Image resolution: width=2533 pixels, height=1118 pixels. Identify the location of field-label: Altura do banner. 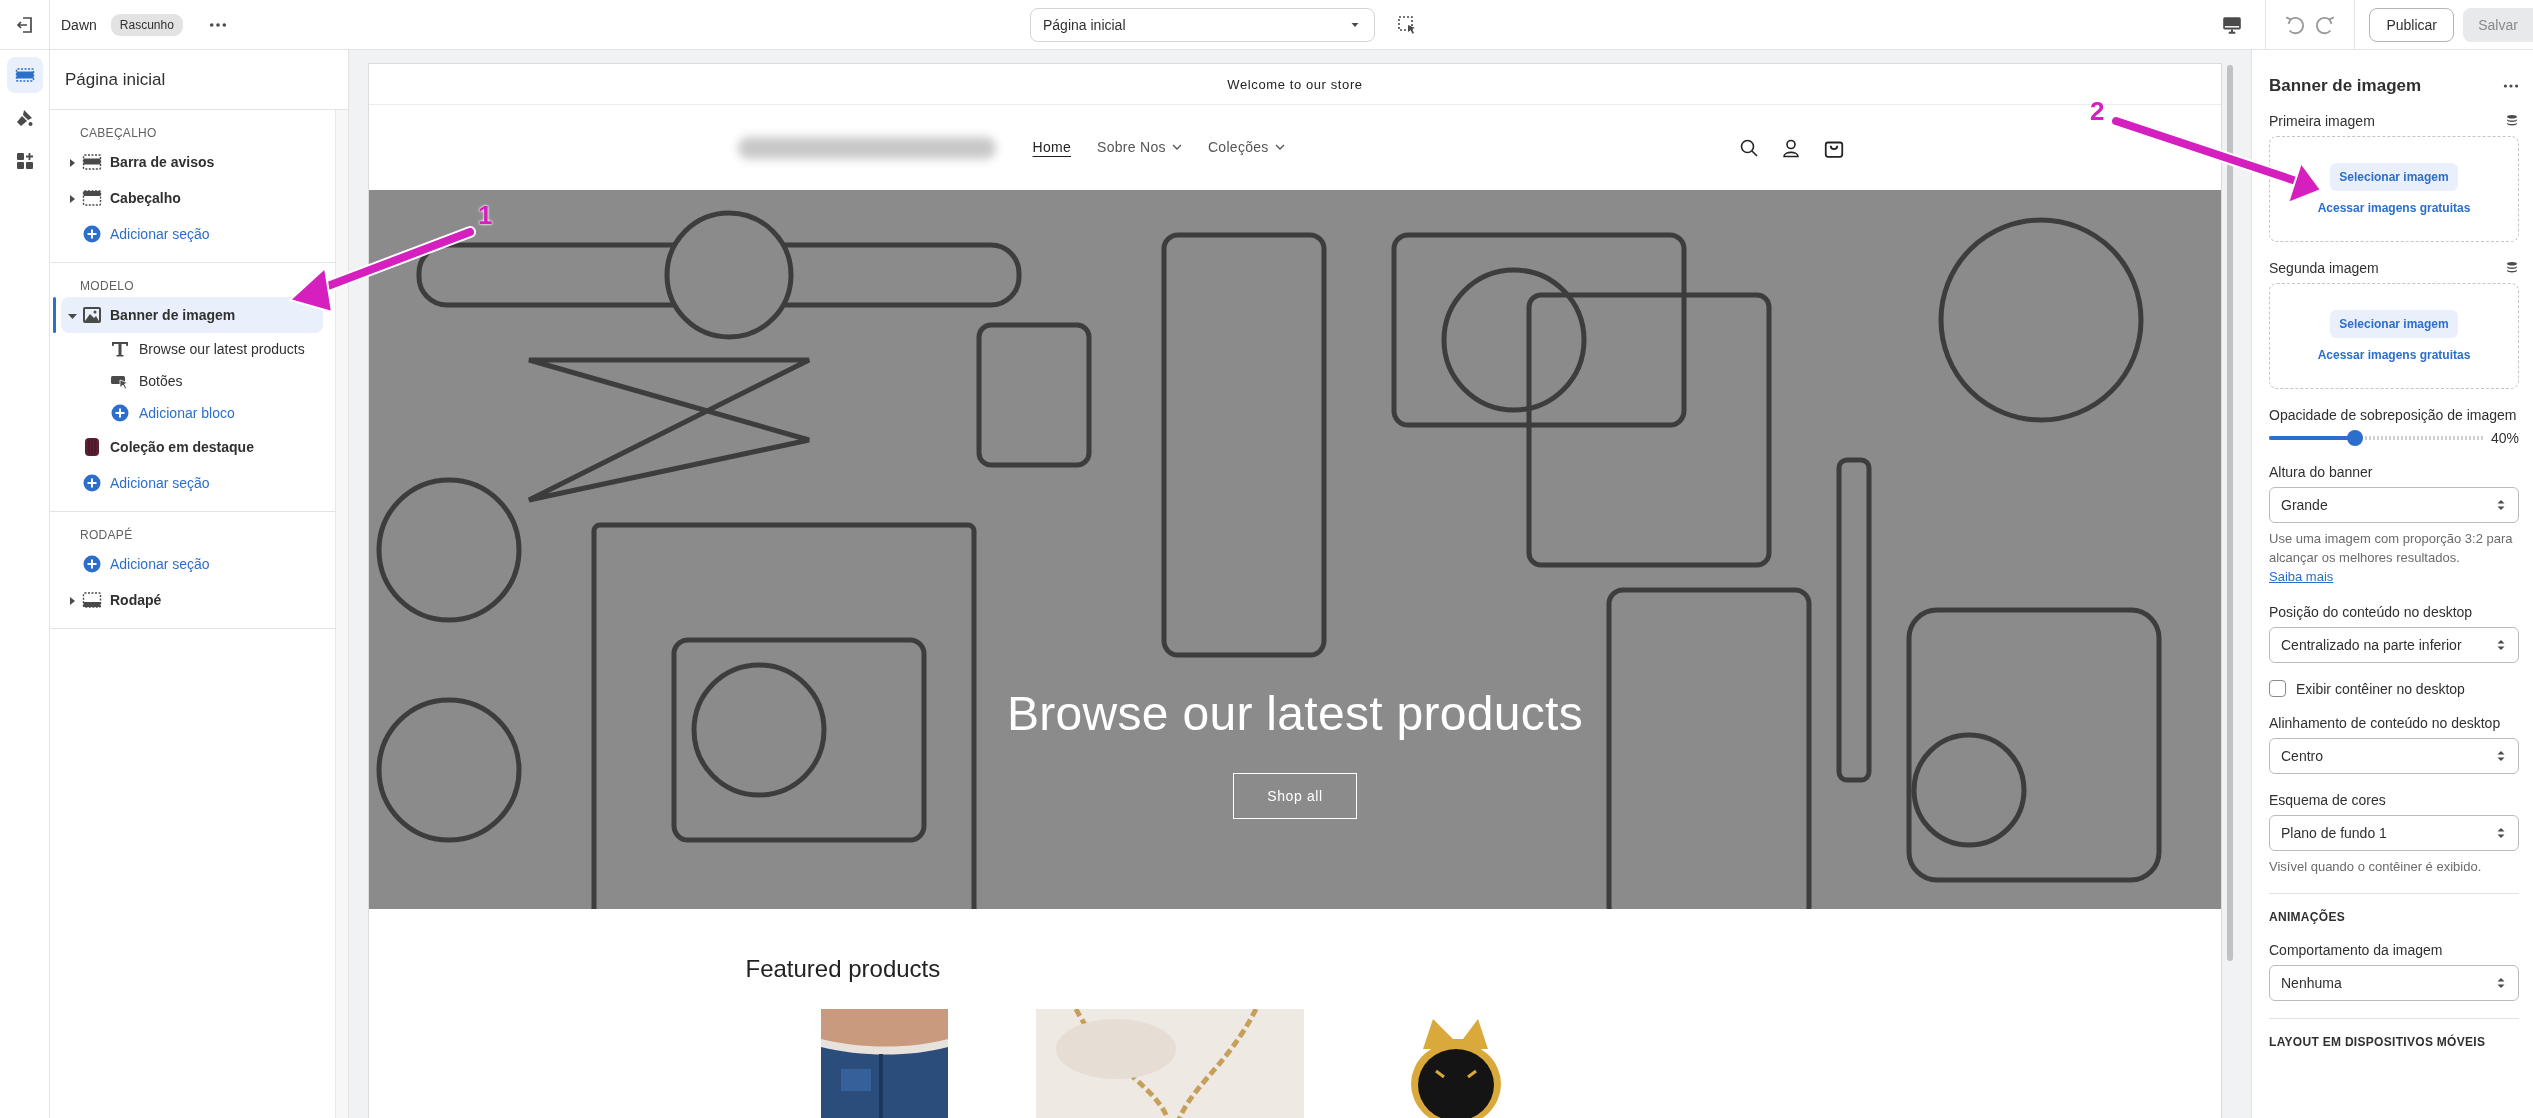
(2321, 472).